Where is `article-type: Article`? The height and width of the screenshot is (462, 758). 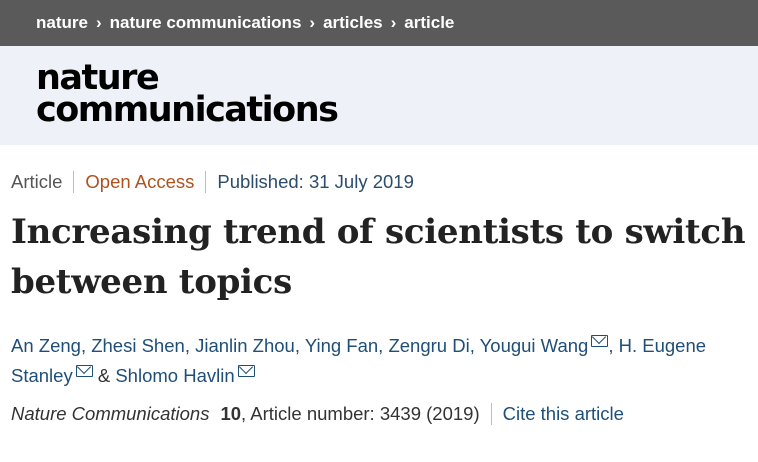
article-type: Article is located at coordinates (37, 181).